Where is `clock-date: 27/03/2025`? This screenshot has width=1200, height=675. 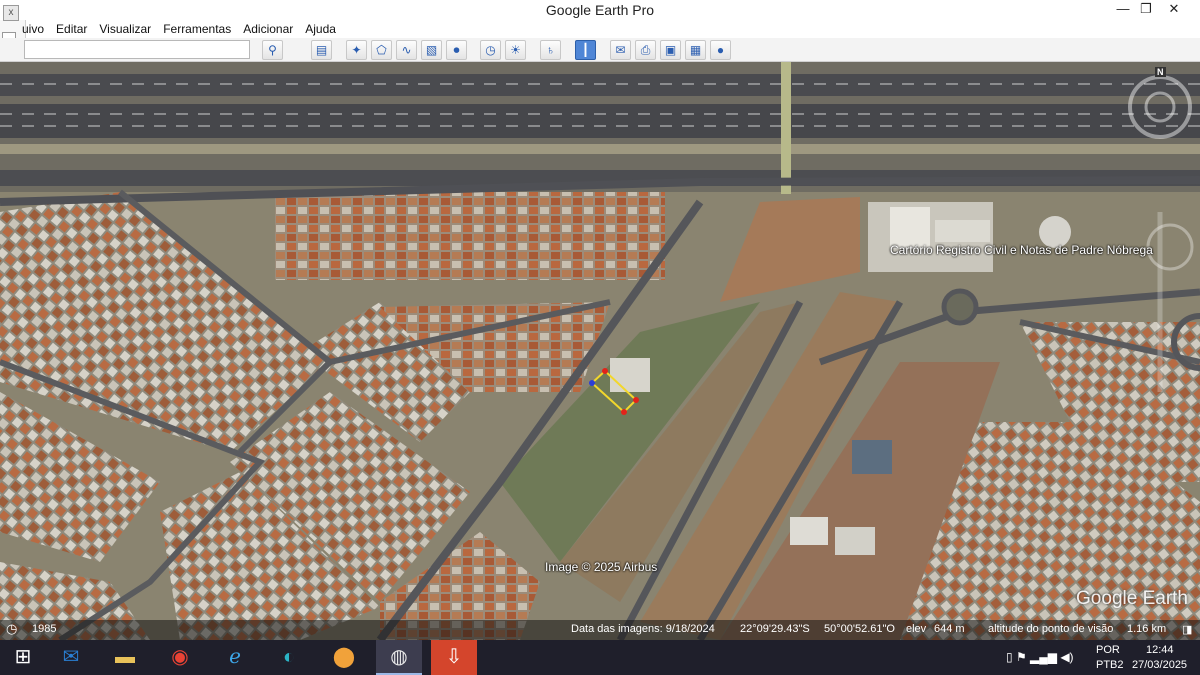
clock-date: 27/03/2025 is located at coordinates (1159, 667).